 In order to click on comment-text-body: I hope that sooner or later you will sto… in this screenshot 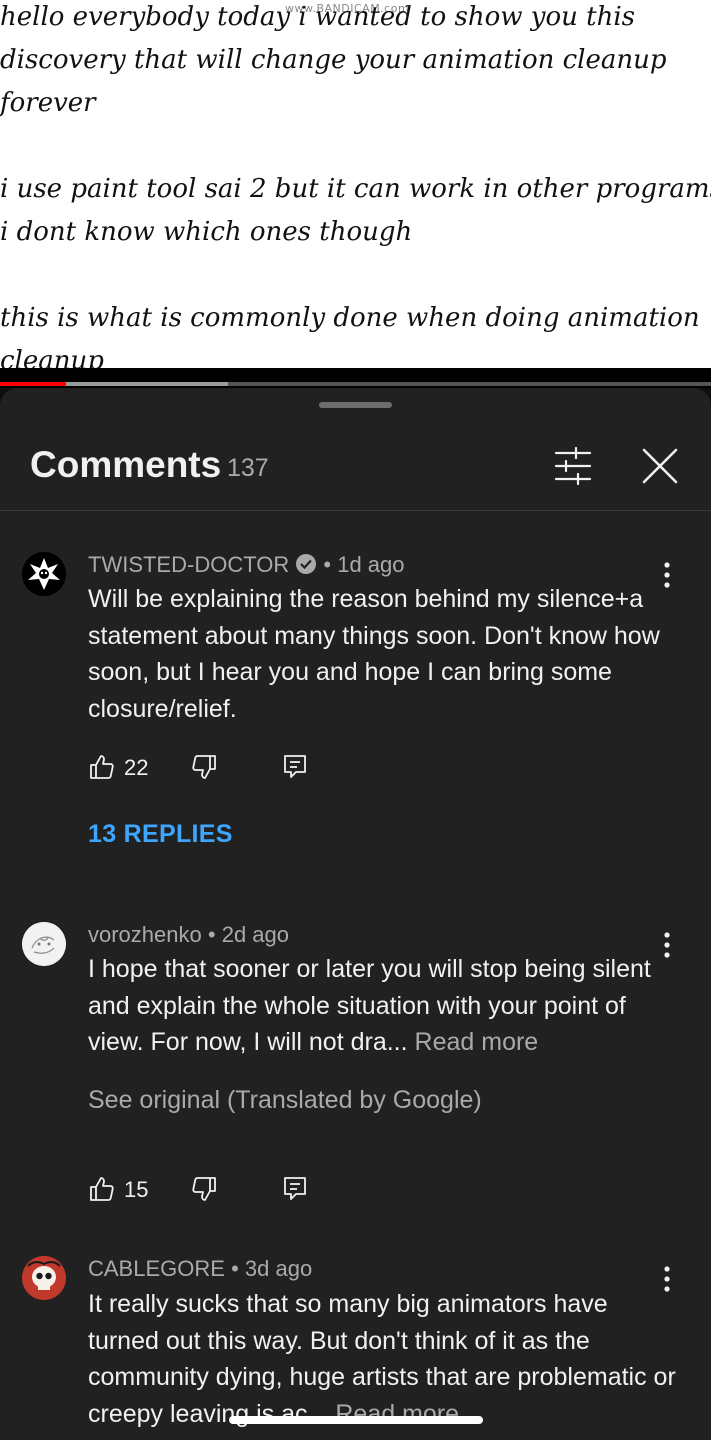, I will do `click(369, 1005)`.